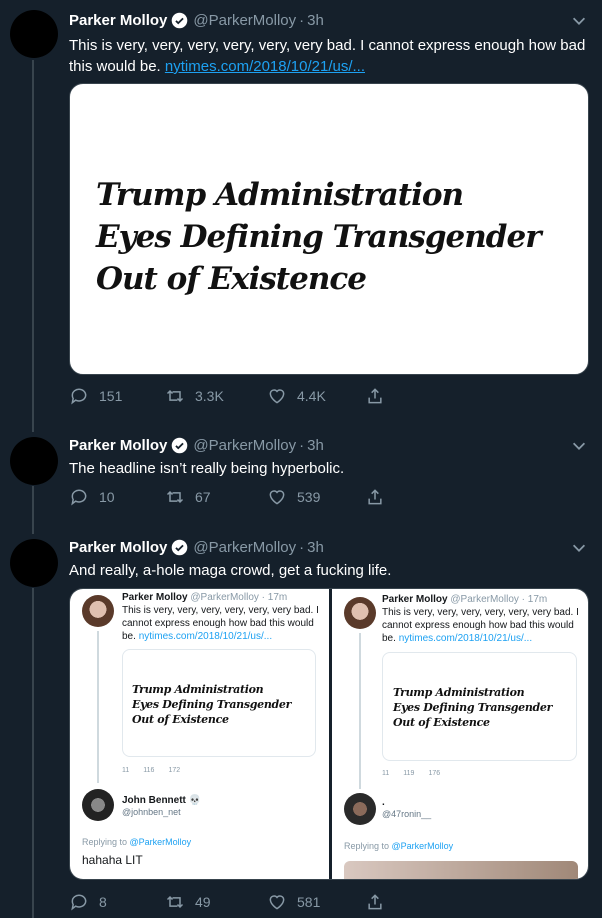 The height and width of the screenshot is (918, 602). Describe the element at coordinates (111, 396) in the screenshot. I see `reply-count: 151` at that location.